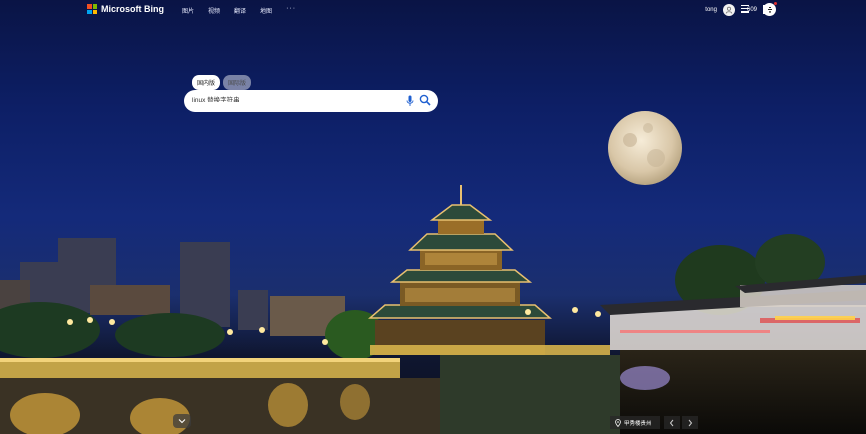  What do you see at coordinates (237, 82) in the screenshot?
I see `tab-international: 国际版` at bounding box center [237, 82].